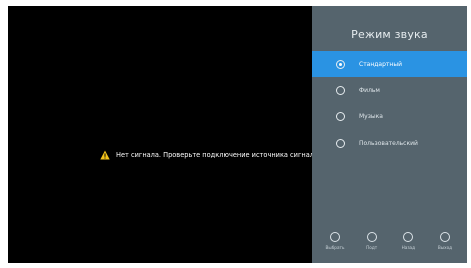 The height and width of the screenshot is (268, 471). I want to click on move-label: Подт, so click(372, 247).